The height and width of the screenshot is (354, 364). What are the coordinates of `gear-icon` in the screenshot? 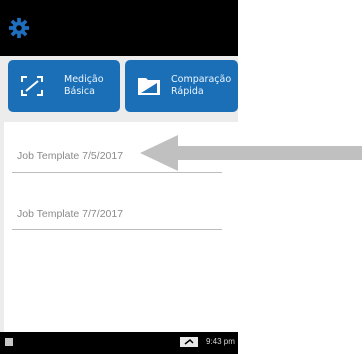 It's located at (19, 28).